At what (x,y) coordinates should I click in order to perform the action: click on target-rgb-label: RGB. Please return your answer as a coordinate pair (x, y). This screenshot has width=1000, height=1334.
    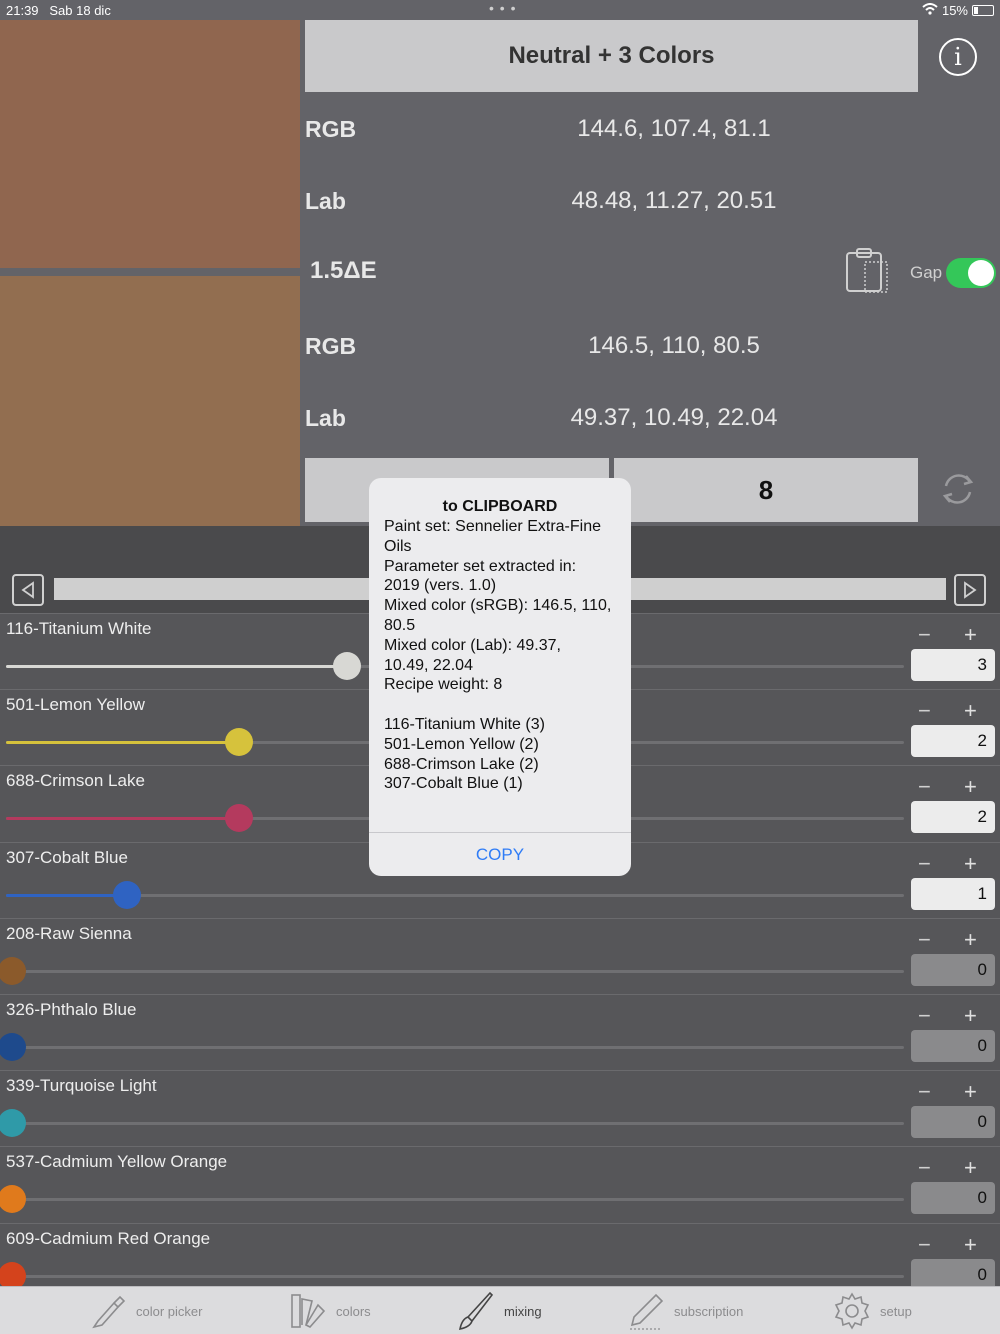
    Looking at the image, I should click on (331, 129).